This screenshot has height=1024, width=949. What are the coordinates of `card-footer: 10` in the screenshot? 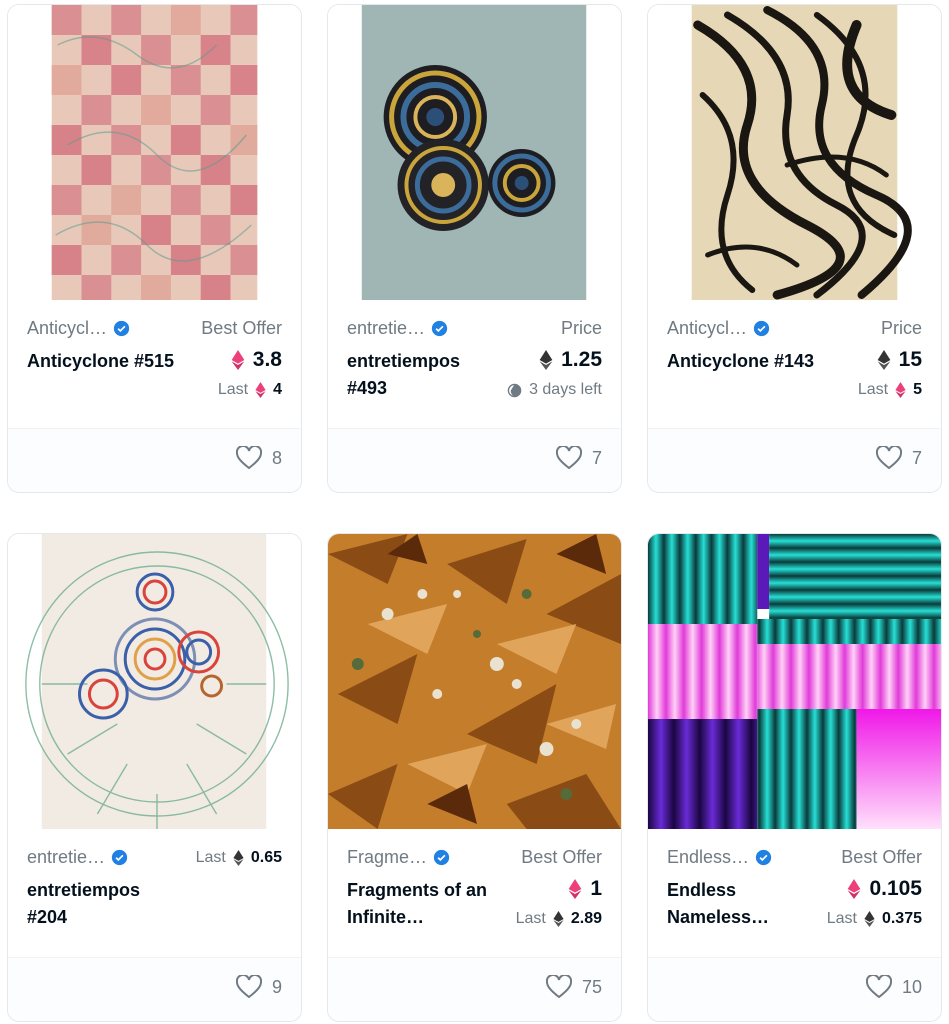 It's located at (794, 989).